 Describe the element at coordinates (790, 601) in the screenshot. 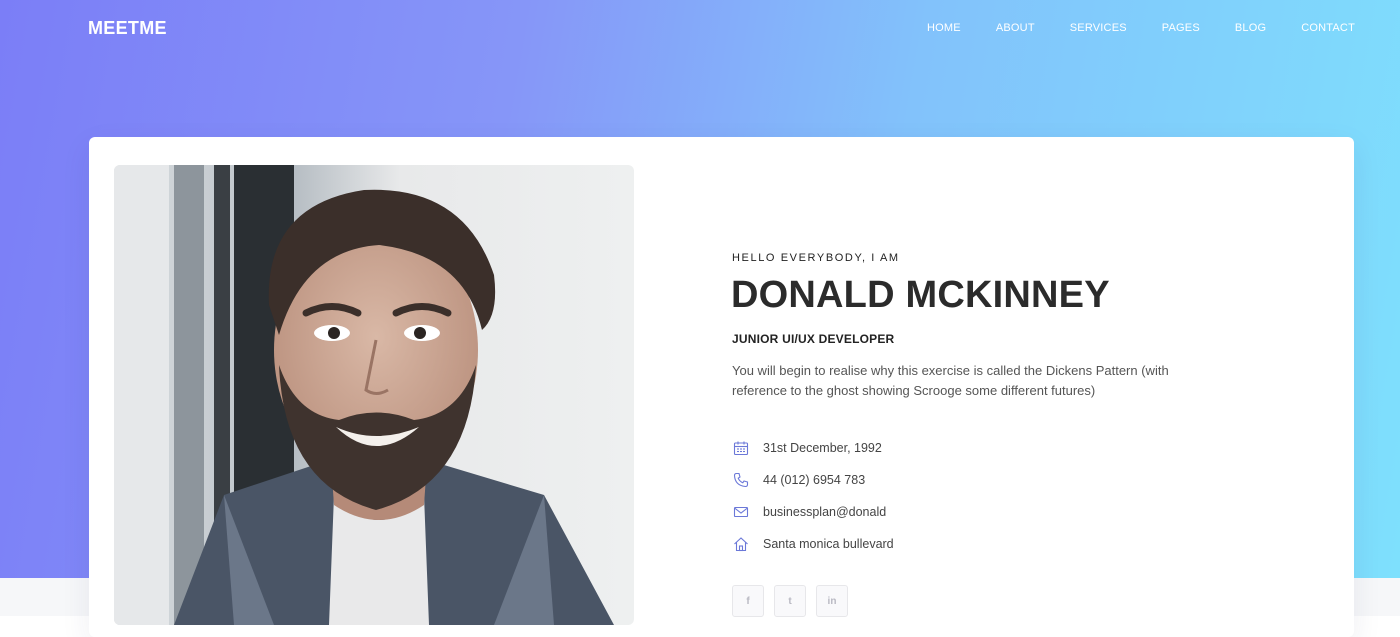

I see `twitter-icon: t` at that location.